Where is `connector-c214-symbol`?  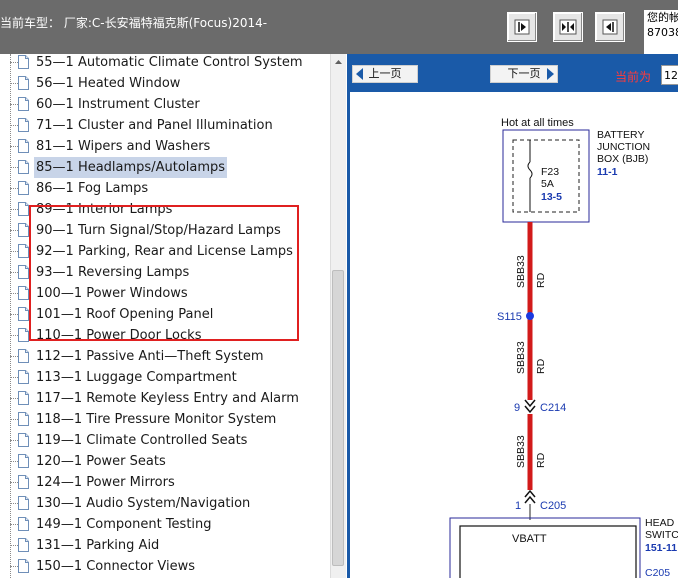
connector-c214-symbol is located at coordinates (530, 403).